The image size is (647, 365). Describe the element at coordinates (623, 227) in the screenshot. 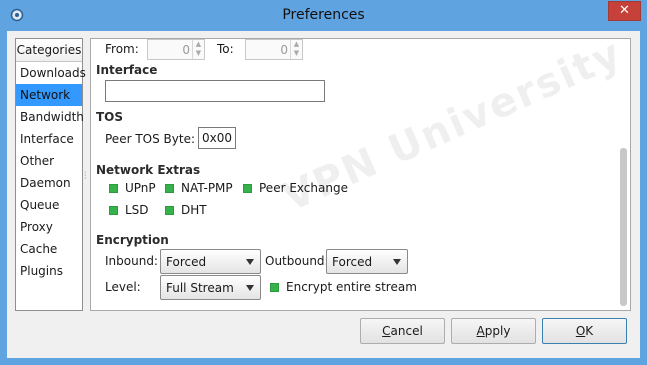

I see `scrollbar-thumb` at that location.